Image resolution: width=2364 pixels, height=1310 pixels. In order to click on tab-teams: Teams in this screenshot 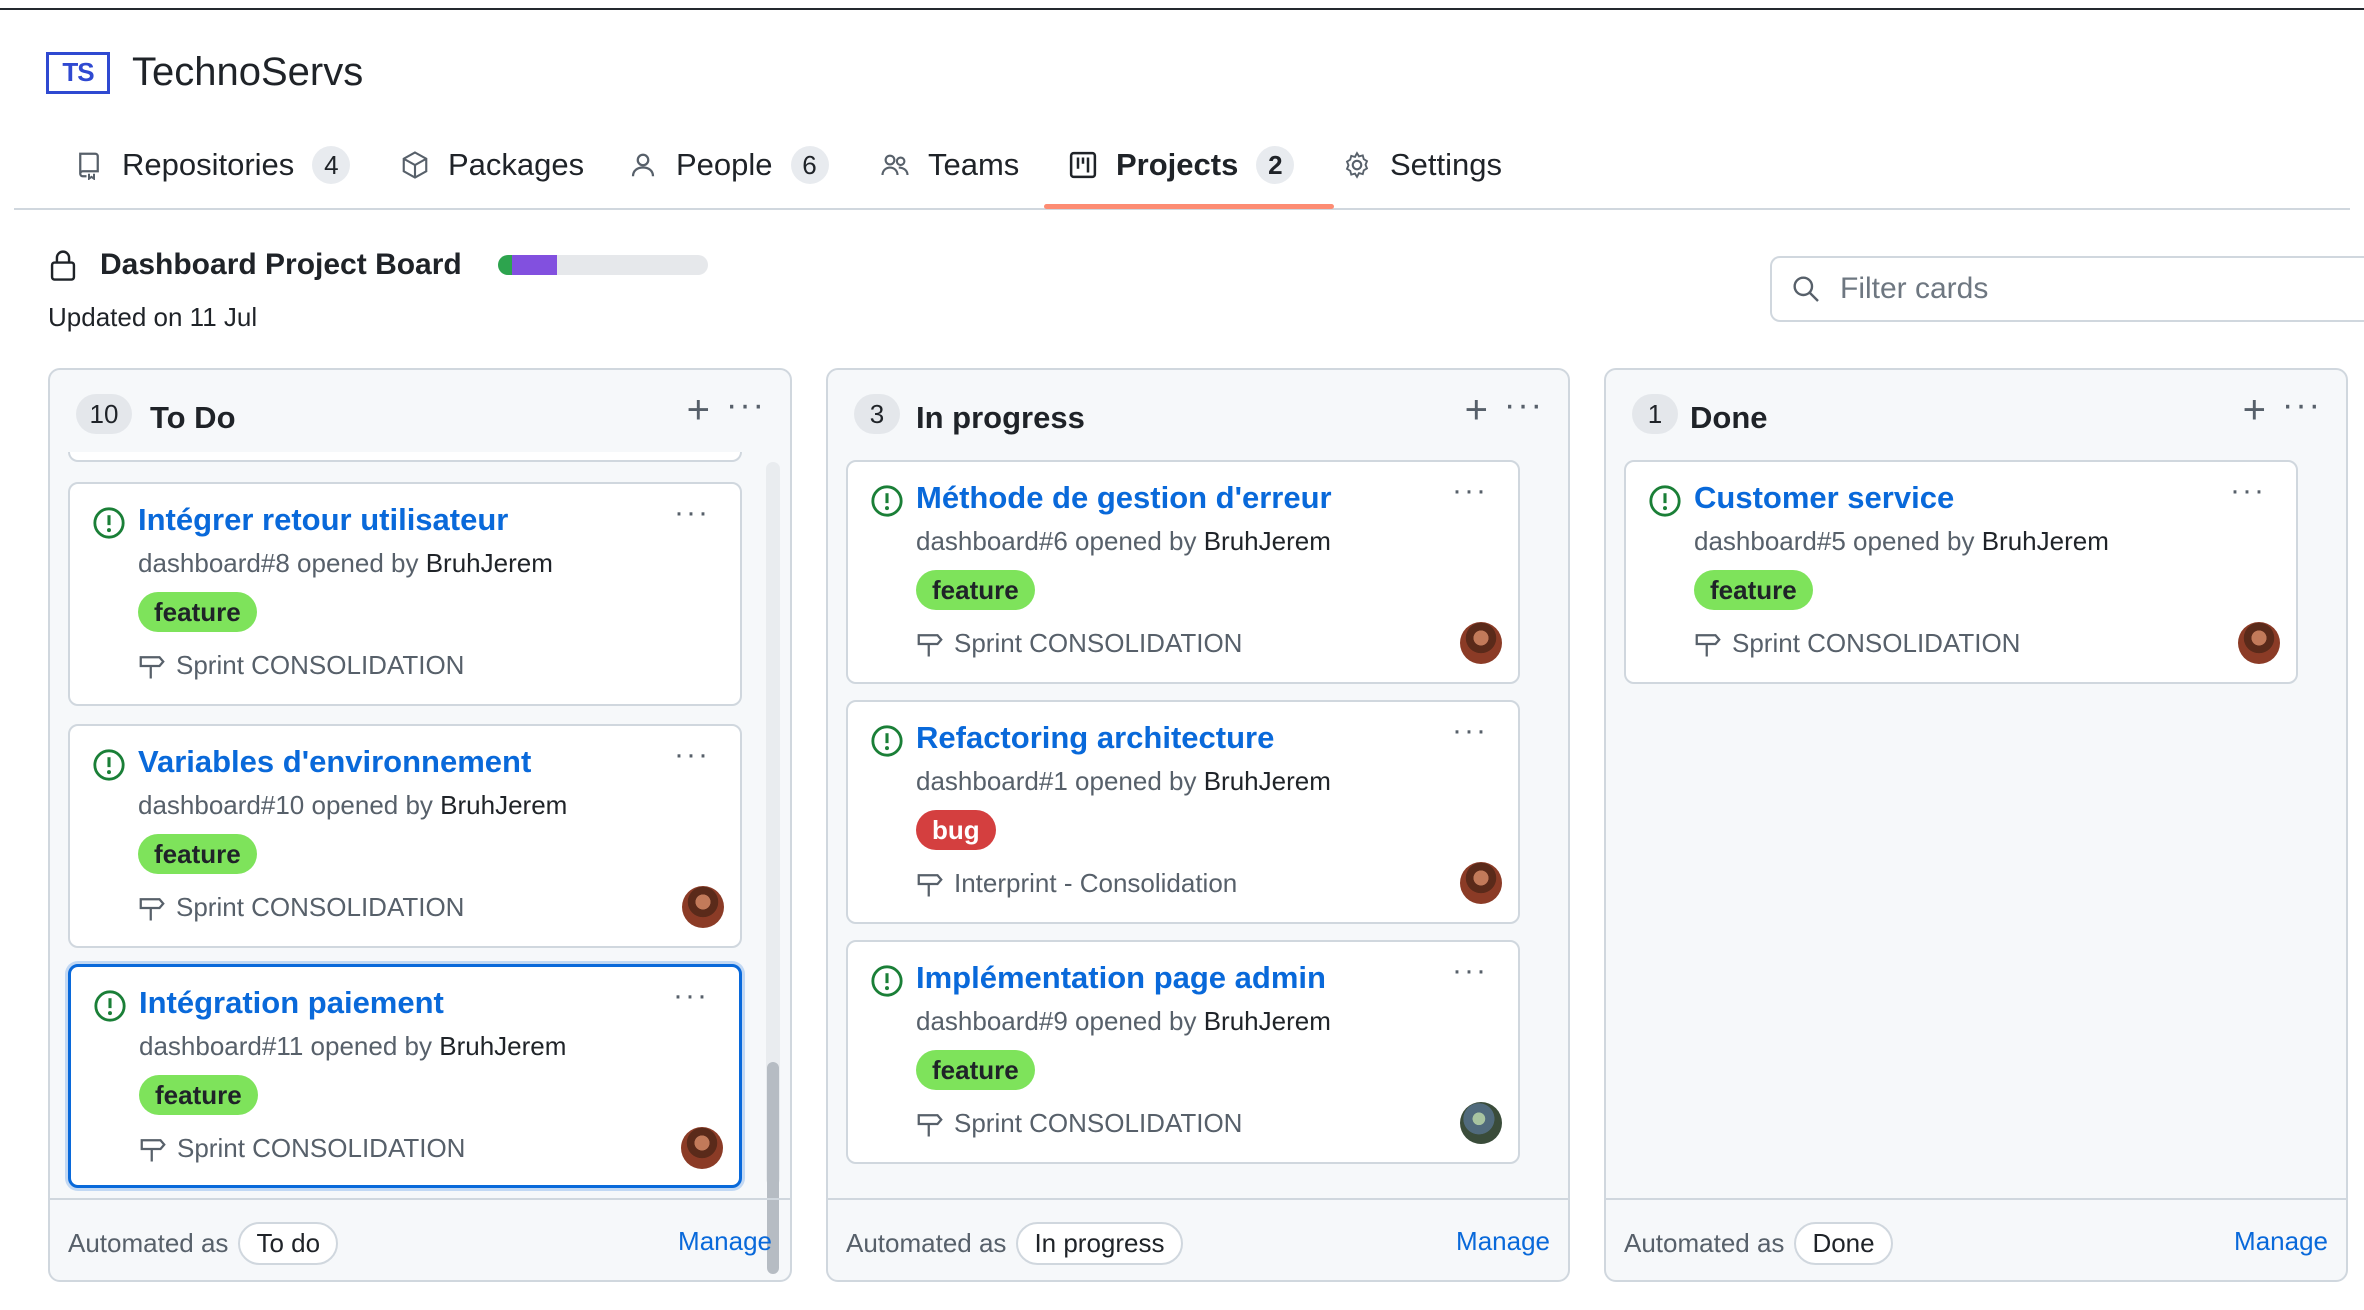, I will do `click(949, 165)`.